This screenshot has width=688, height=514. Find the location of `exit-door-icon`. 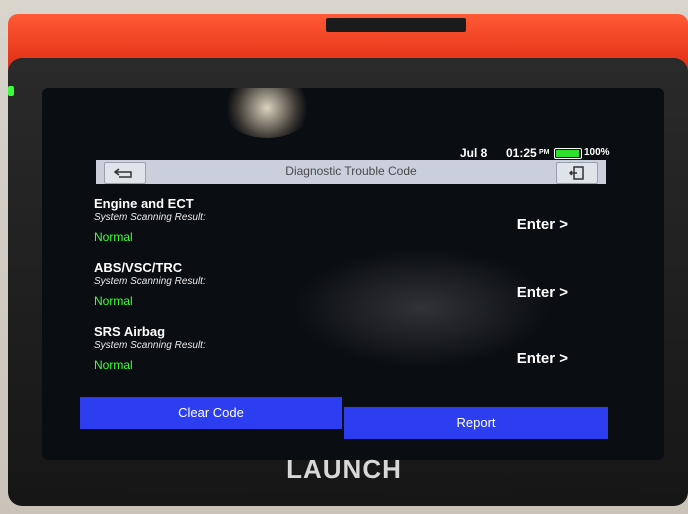

exit-door-icon is located at coordinates (576, 173).